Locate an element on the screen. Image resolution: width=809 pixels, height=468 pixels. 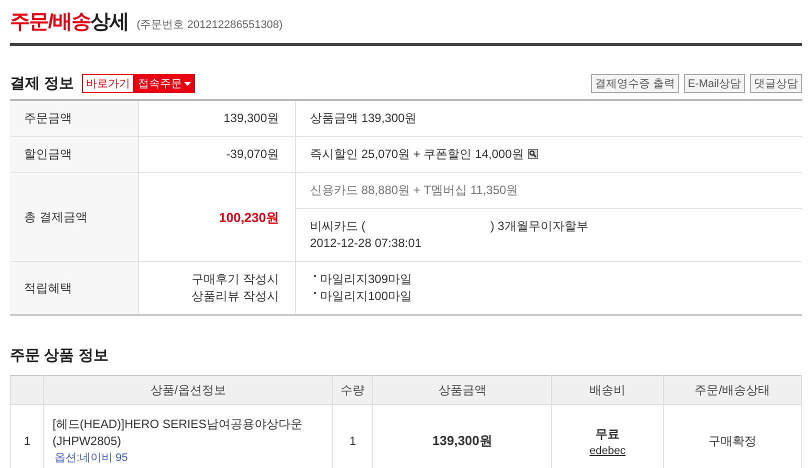
amount-text: 구매후기 작성시 is located at coordinates (235, 279).